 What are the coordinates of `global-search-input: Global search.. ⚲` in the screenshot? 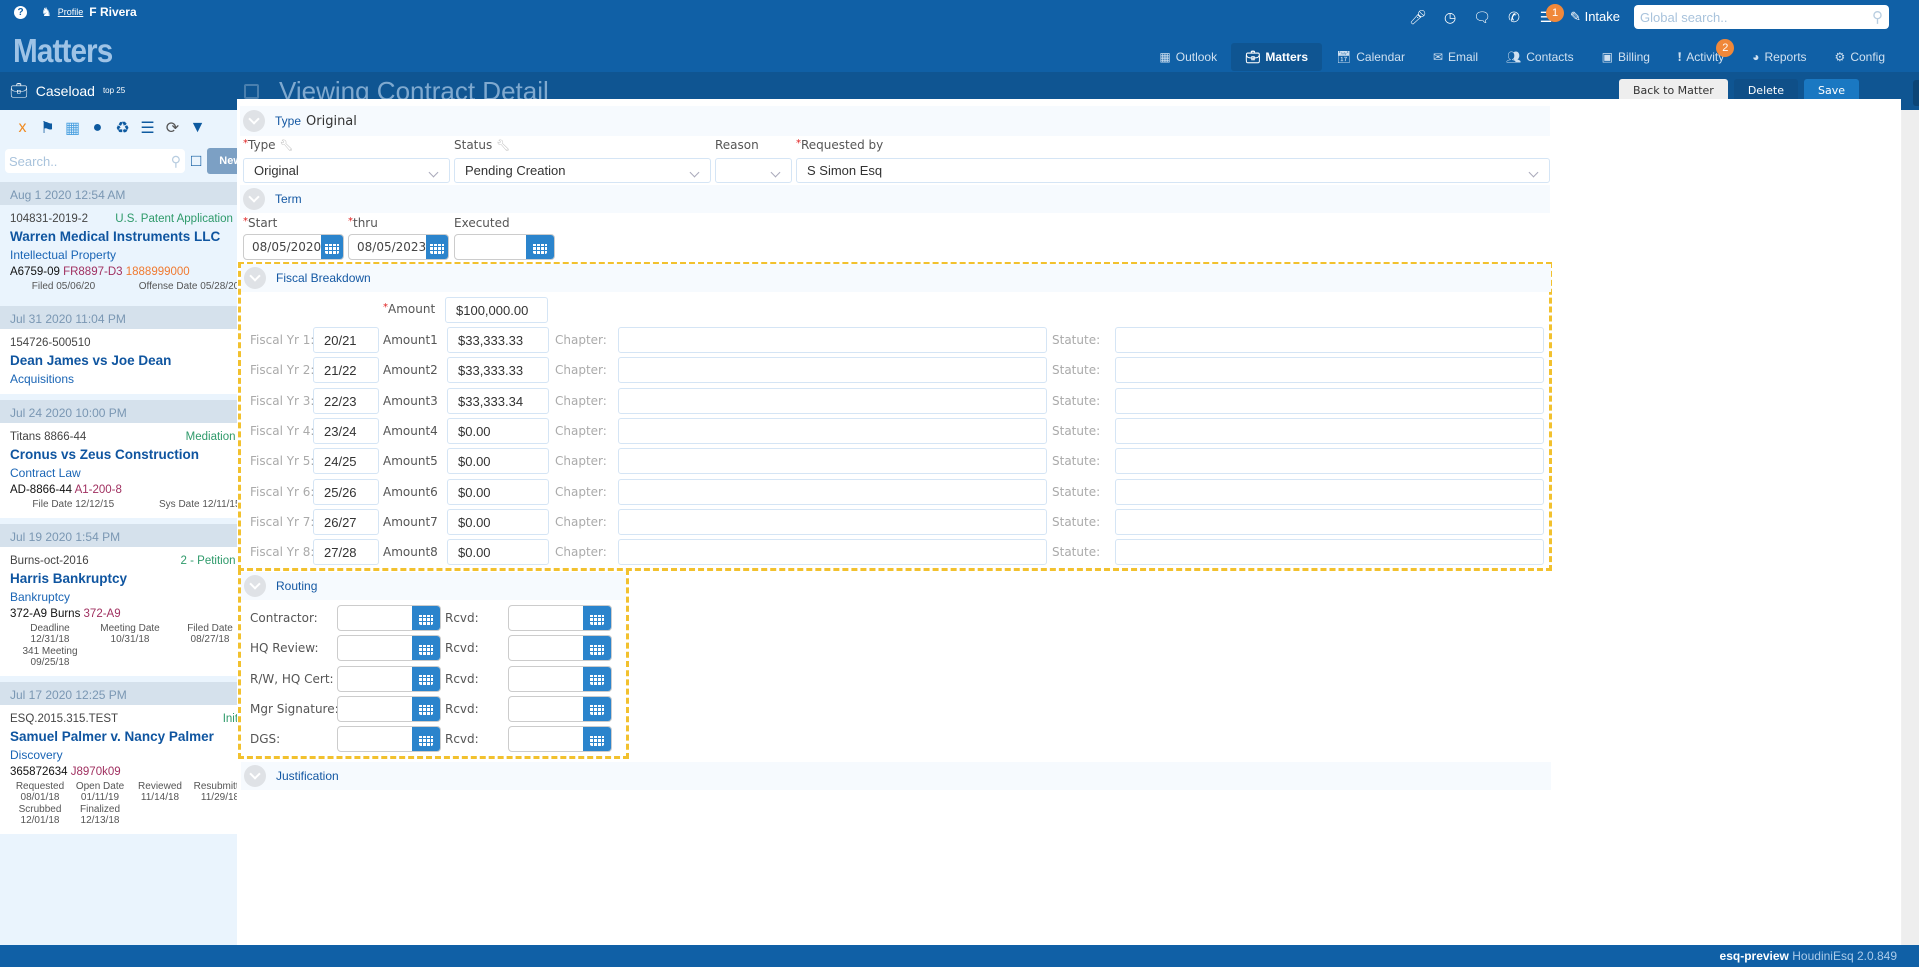 It's located at (1761, 17).